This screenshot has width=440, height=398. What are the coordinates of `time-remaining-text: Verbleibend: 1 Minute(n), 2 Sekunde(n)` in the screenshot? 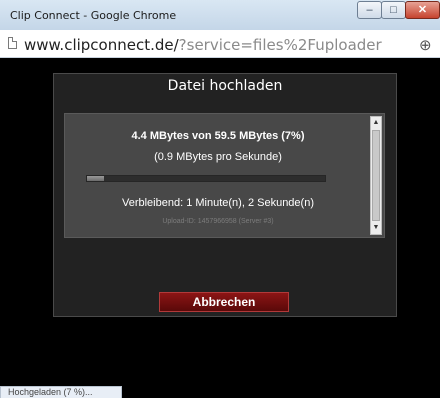 It's located at (217, 203).